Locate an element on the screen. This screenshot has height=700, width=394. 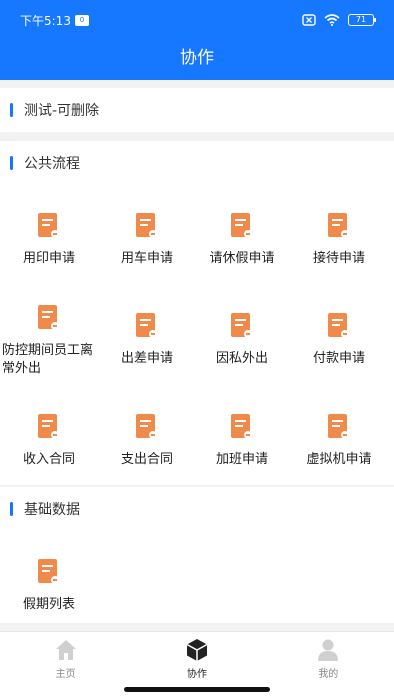
grid-item-reception-request: 接待申请 is located at coordinates (339, 240).